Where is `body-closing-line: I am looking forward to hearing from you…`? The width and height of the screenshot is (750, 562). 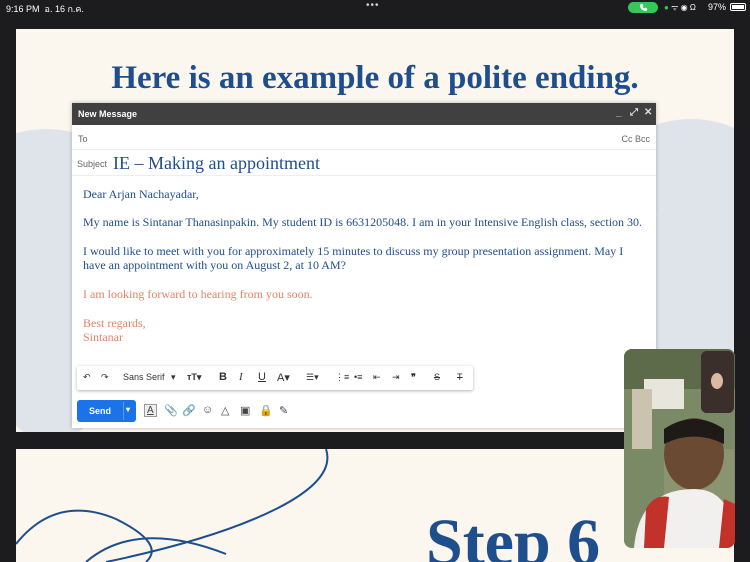
body-closing-line: I am looking forward to hearing from you… is located at coordinates (198, 294).